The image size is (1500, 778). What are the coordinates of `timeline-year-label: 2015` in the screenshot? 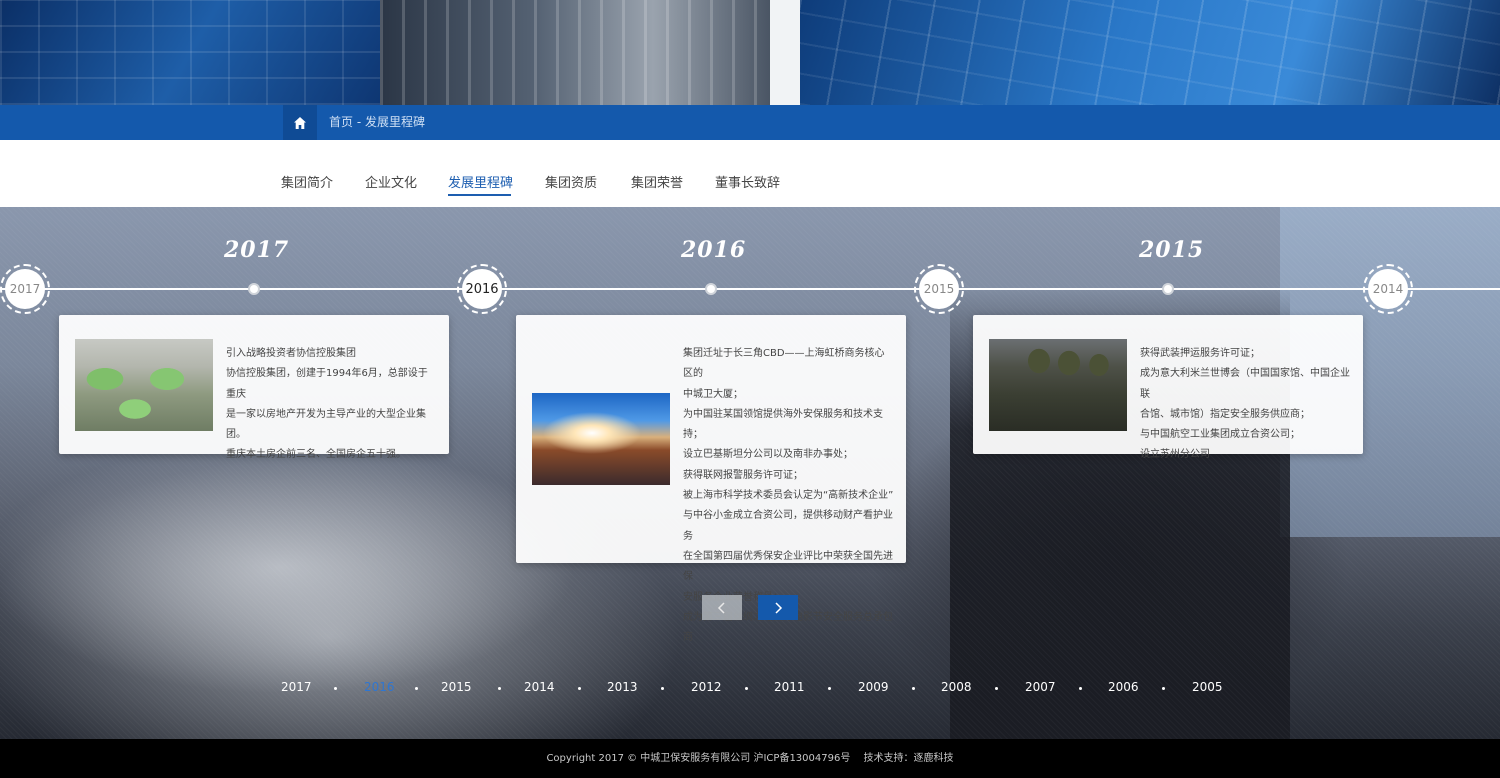 It's located at (1172, 250).